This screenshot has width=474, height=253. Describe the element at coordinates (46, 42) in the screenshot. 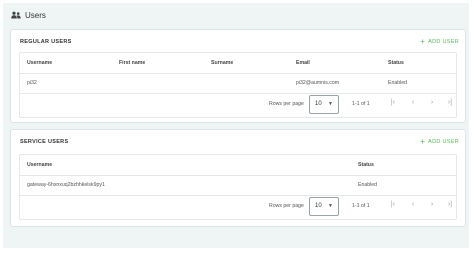

I see `regular-users-title: REGULAR USERS` at that location.